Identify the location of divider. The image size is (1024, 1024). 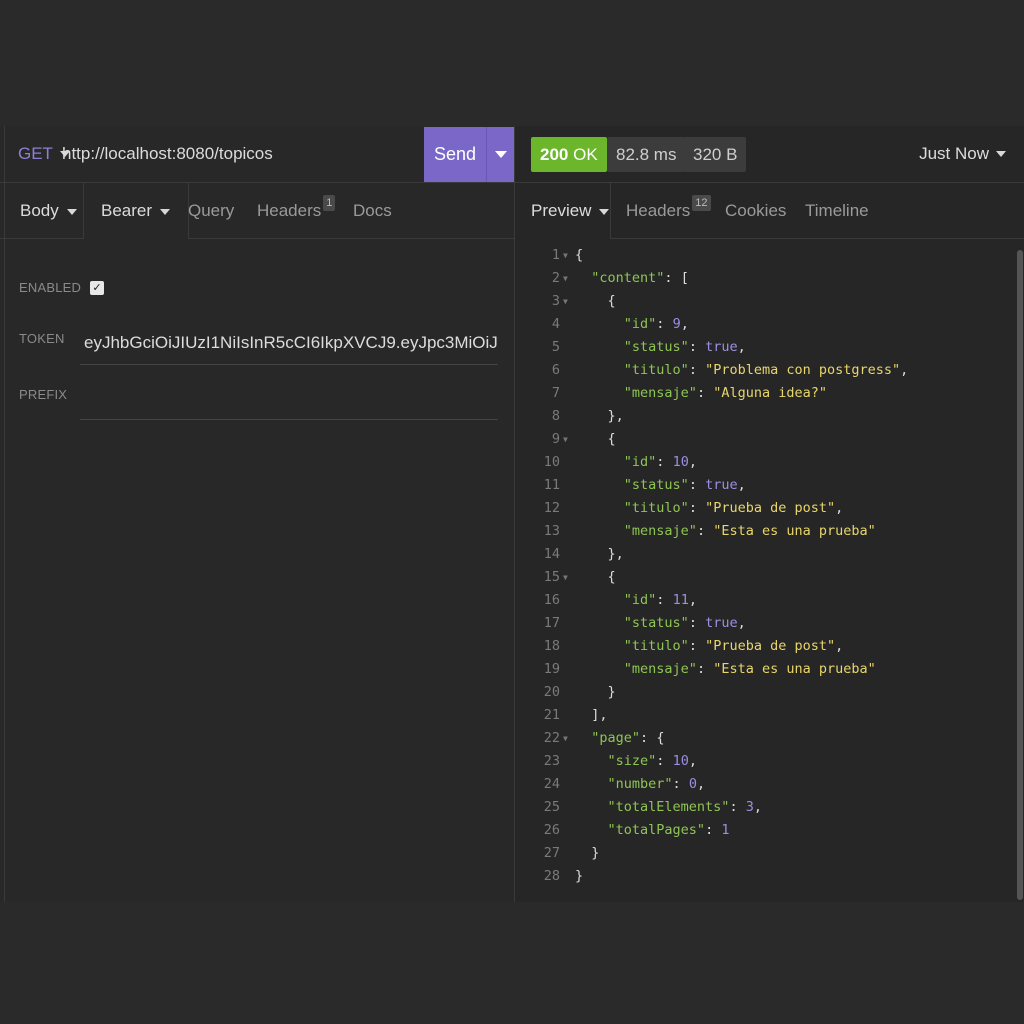
(486, 154).